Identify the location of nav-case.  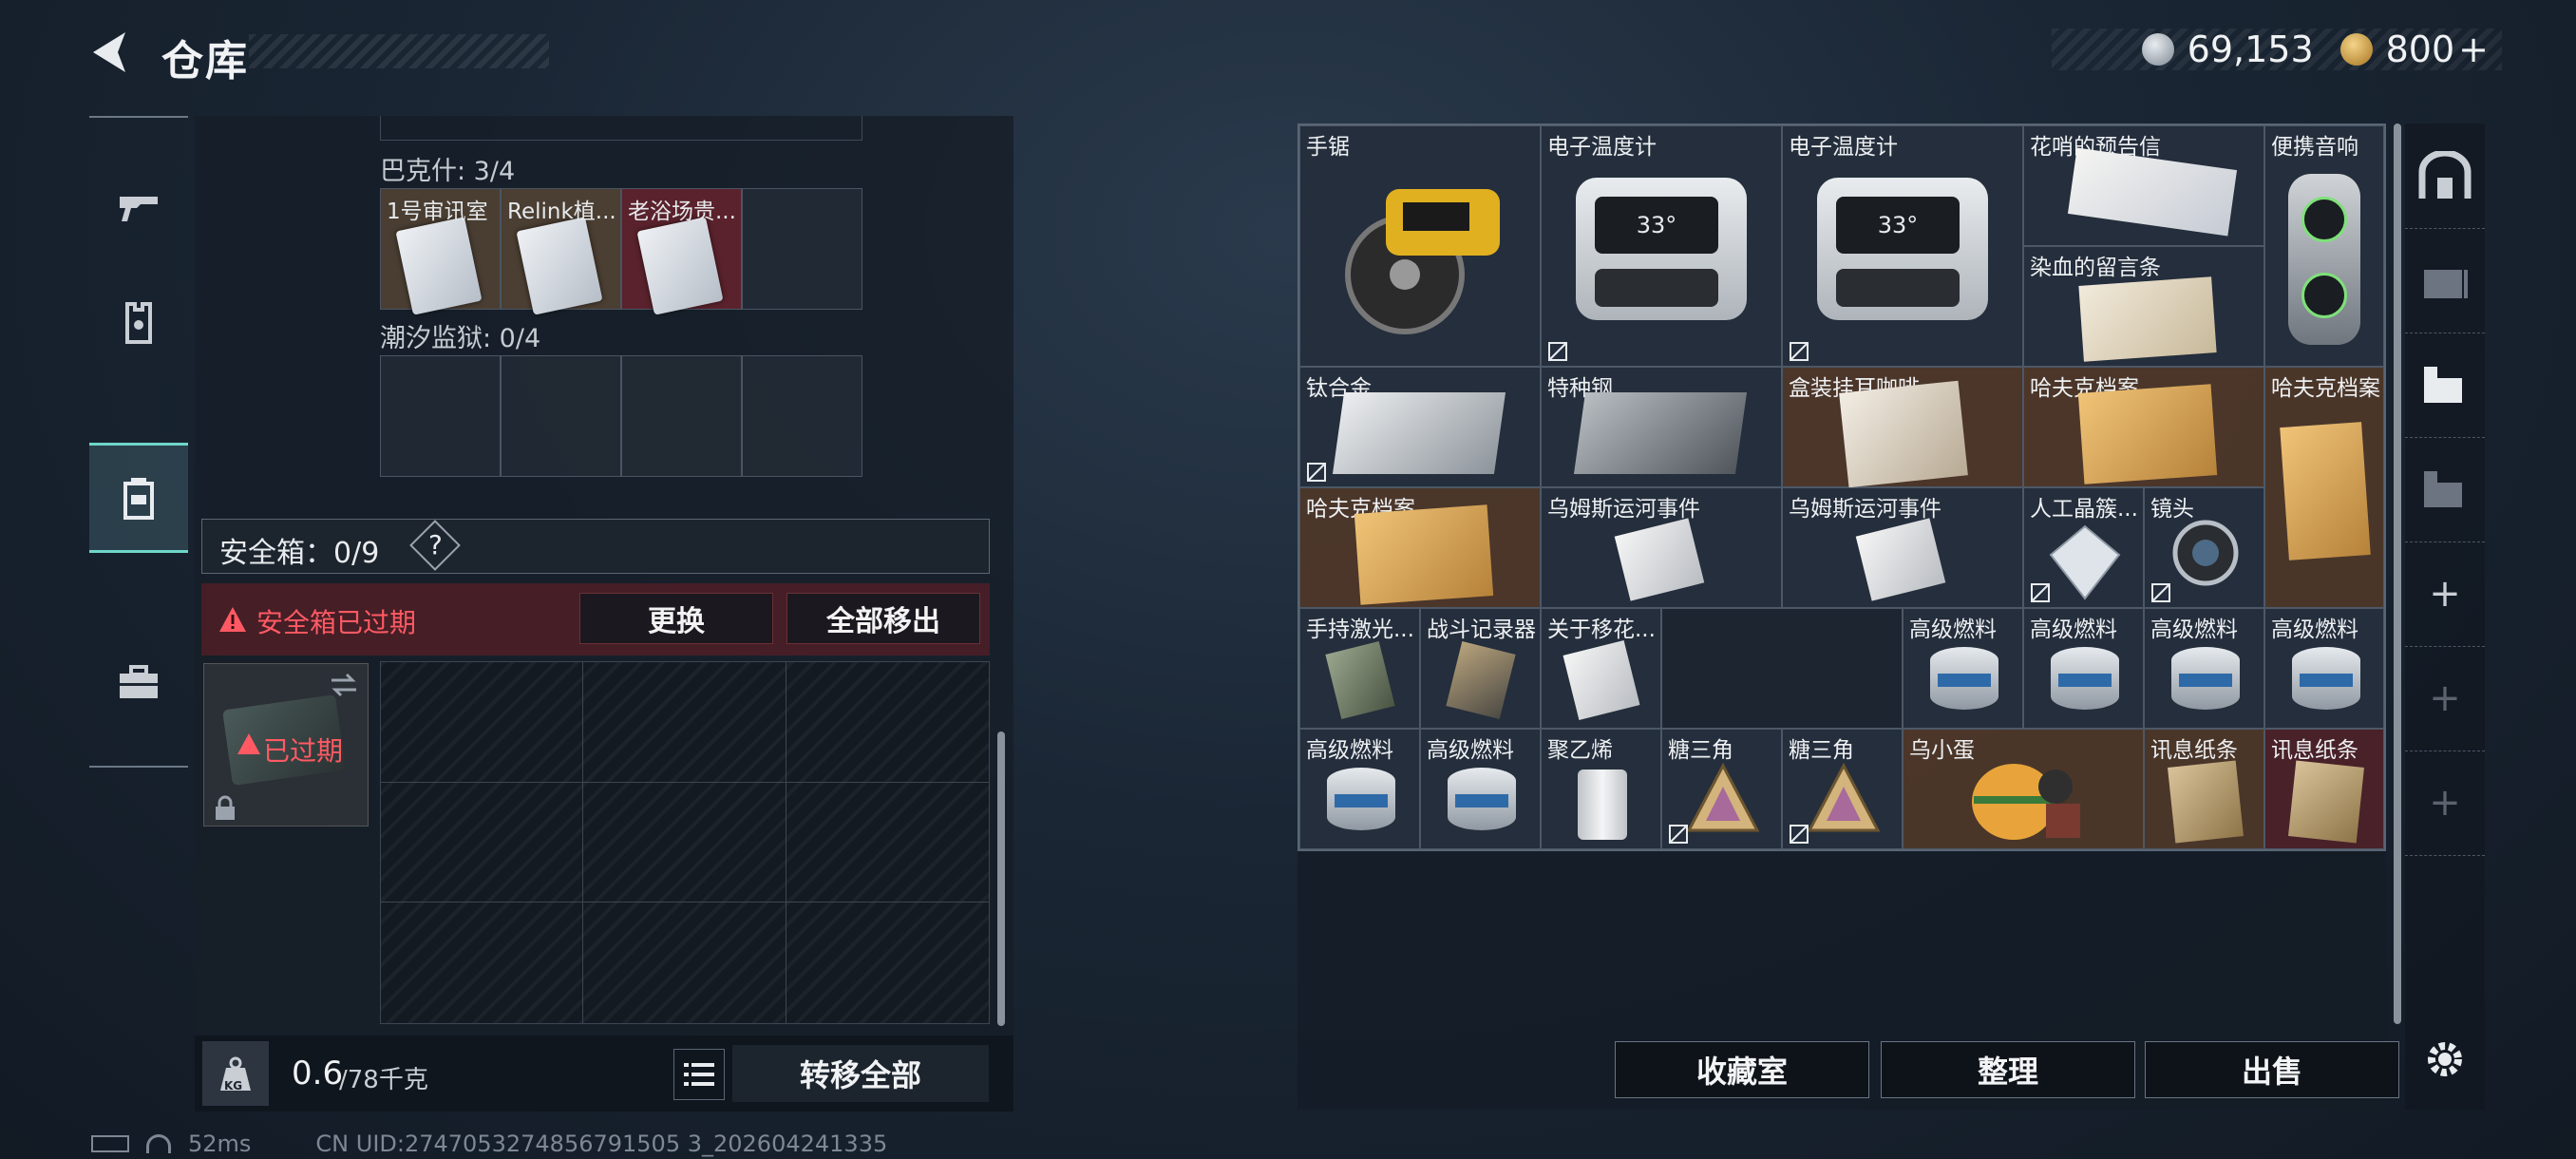
(138, 683).